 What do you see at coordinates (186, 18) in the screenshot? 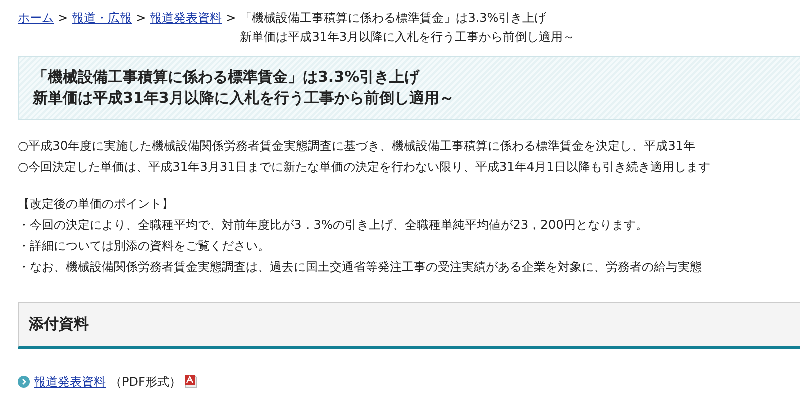
I see `breadcrumb-link: 報道発表資料` at bounding box center [186, 18].